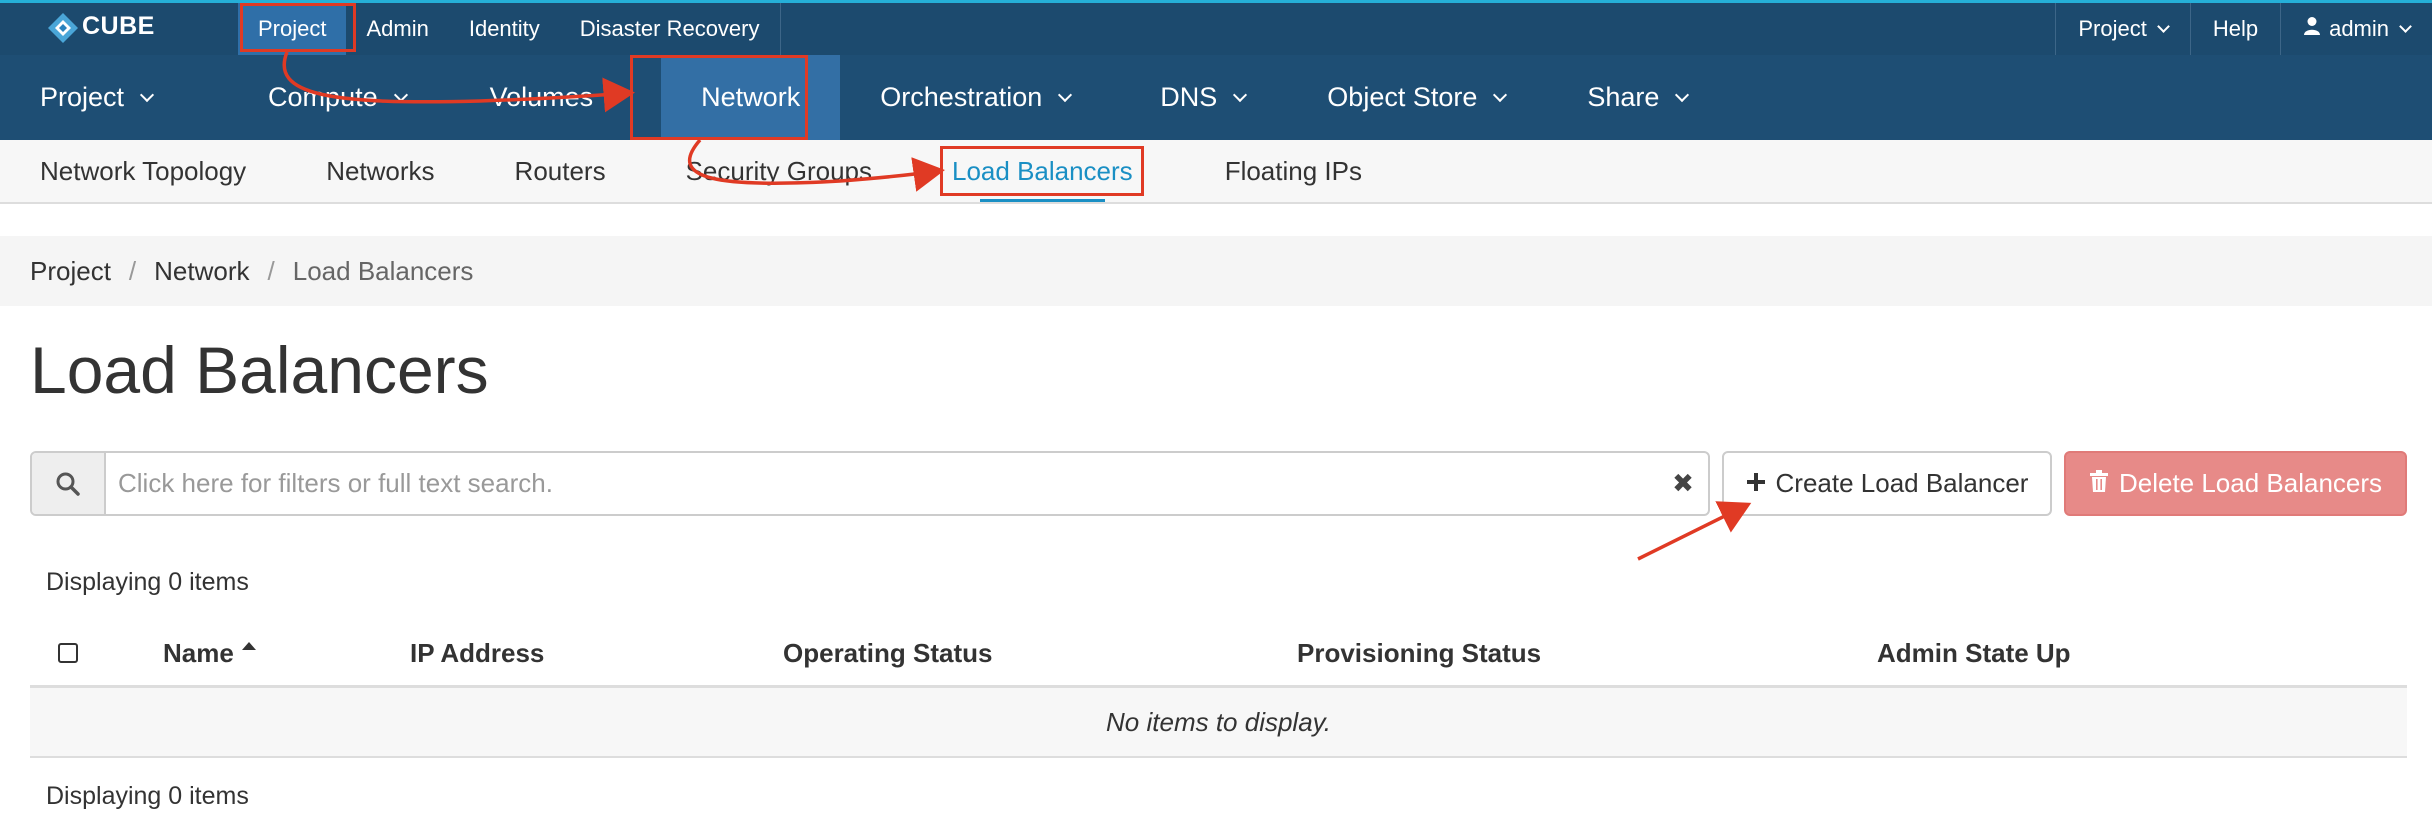 The width and height of the screenshot is (2432, 830). I want to click on main-nav-dns-label: DNS, so click(1189, 97).